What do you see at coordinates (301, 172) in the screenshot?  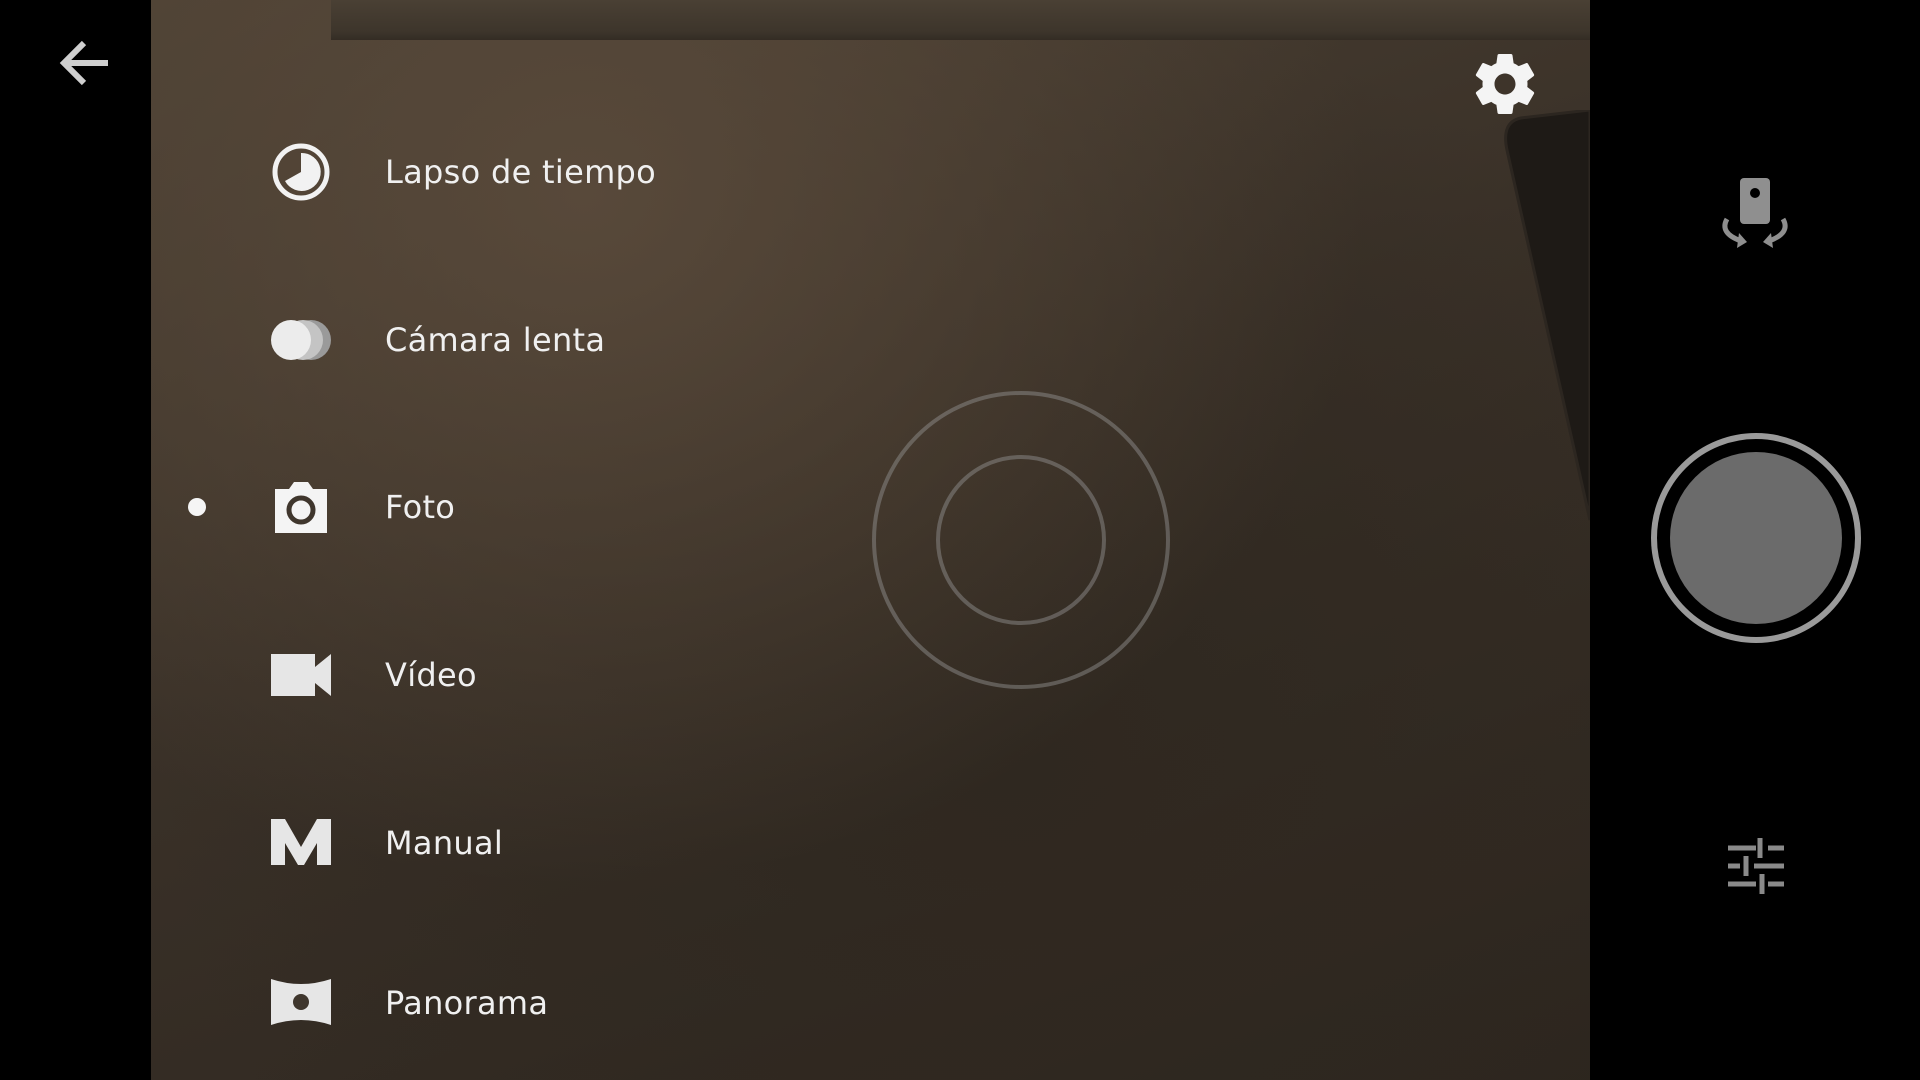 I see `timelapse-icon` at bounding box center [301, 172].